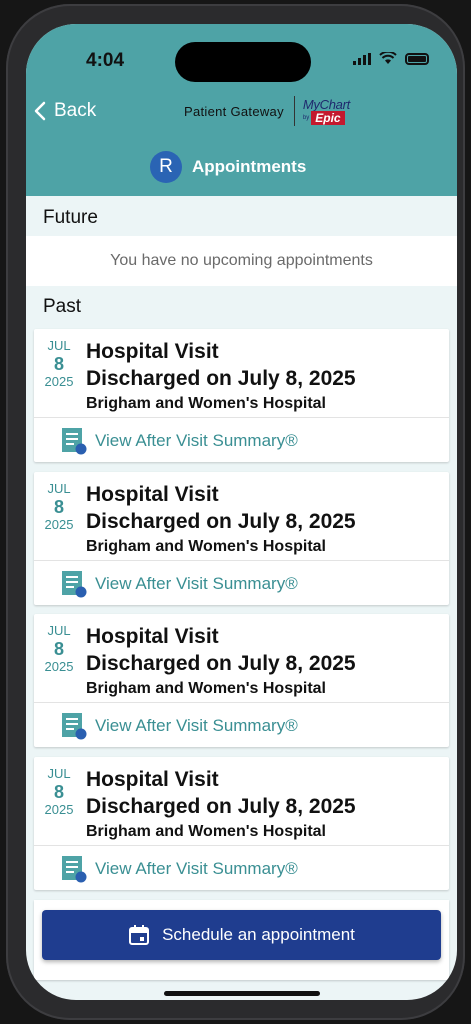 The height and width of the screenshot is (1024, 471). Describe the element at coordinates (243, 62) in the screenshot. I see `dynamic-island` at that location.